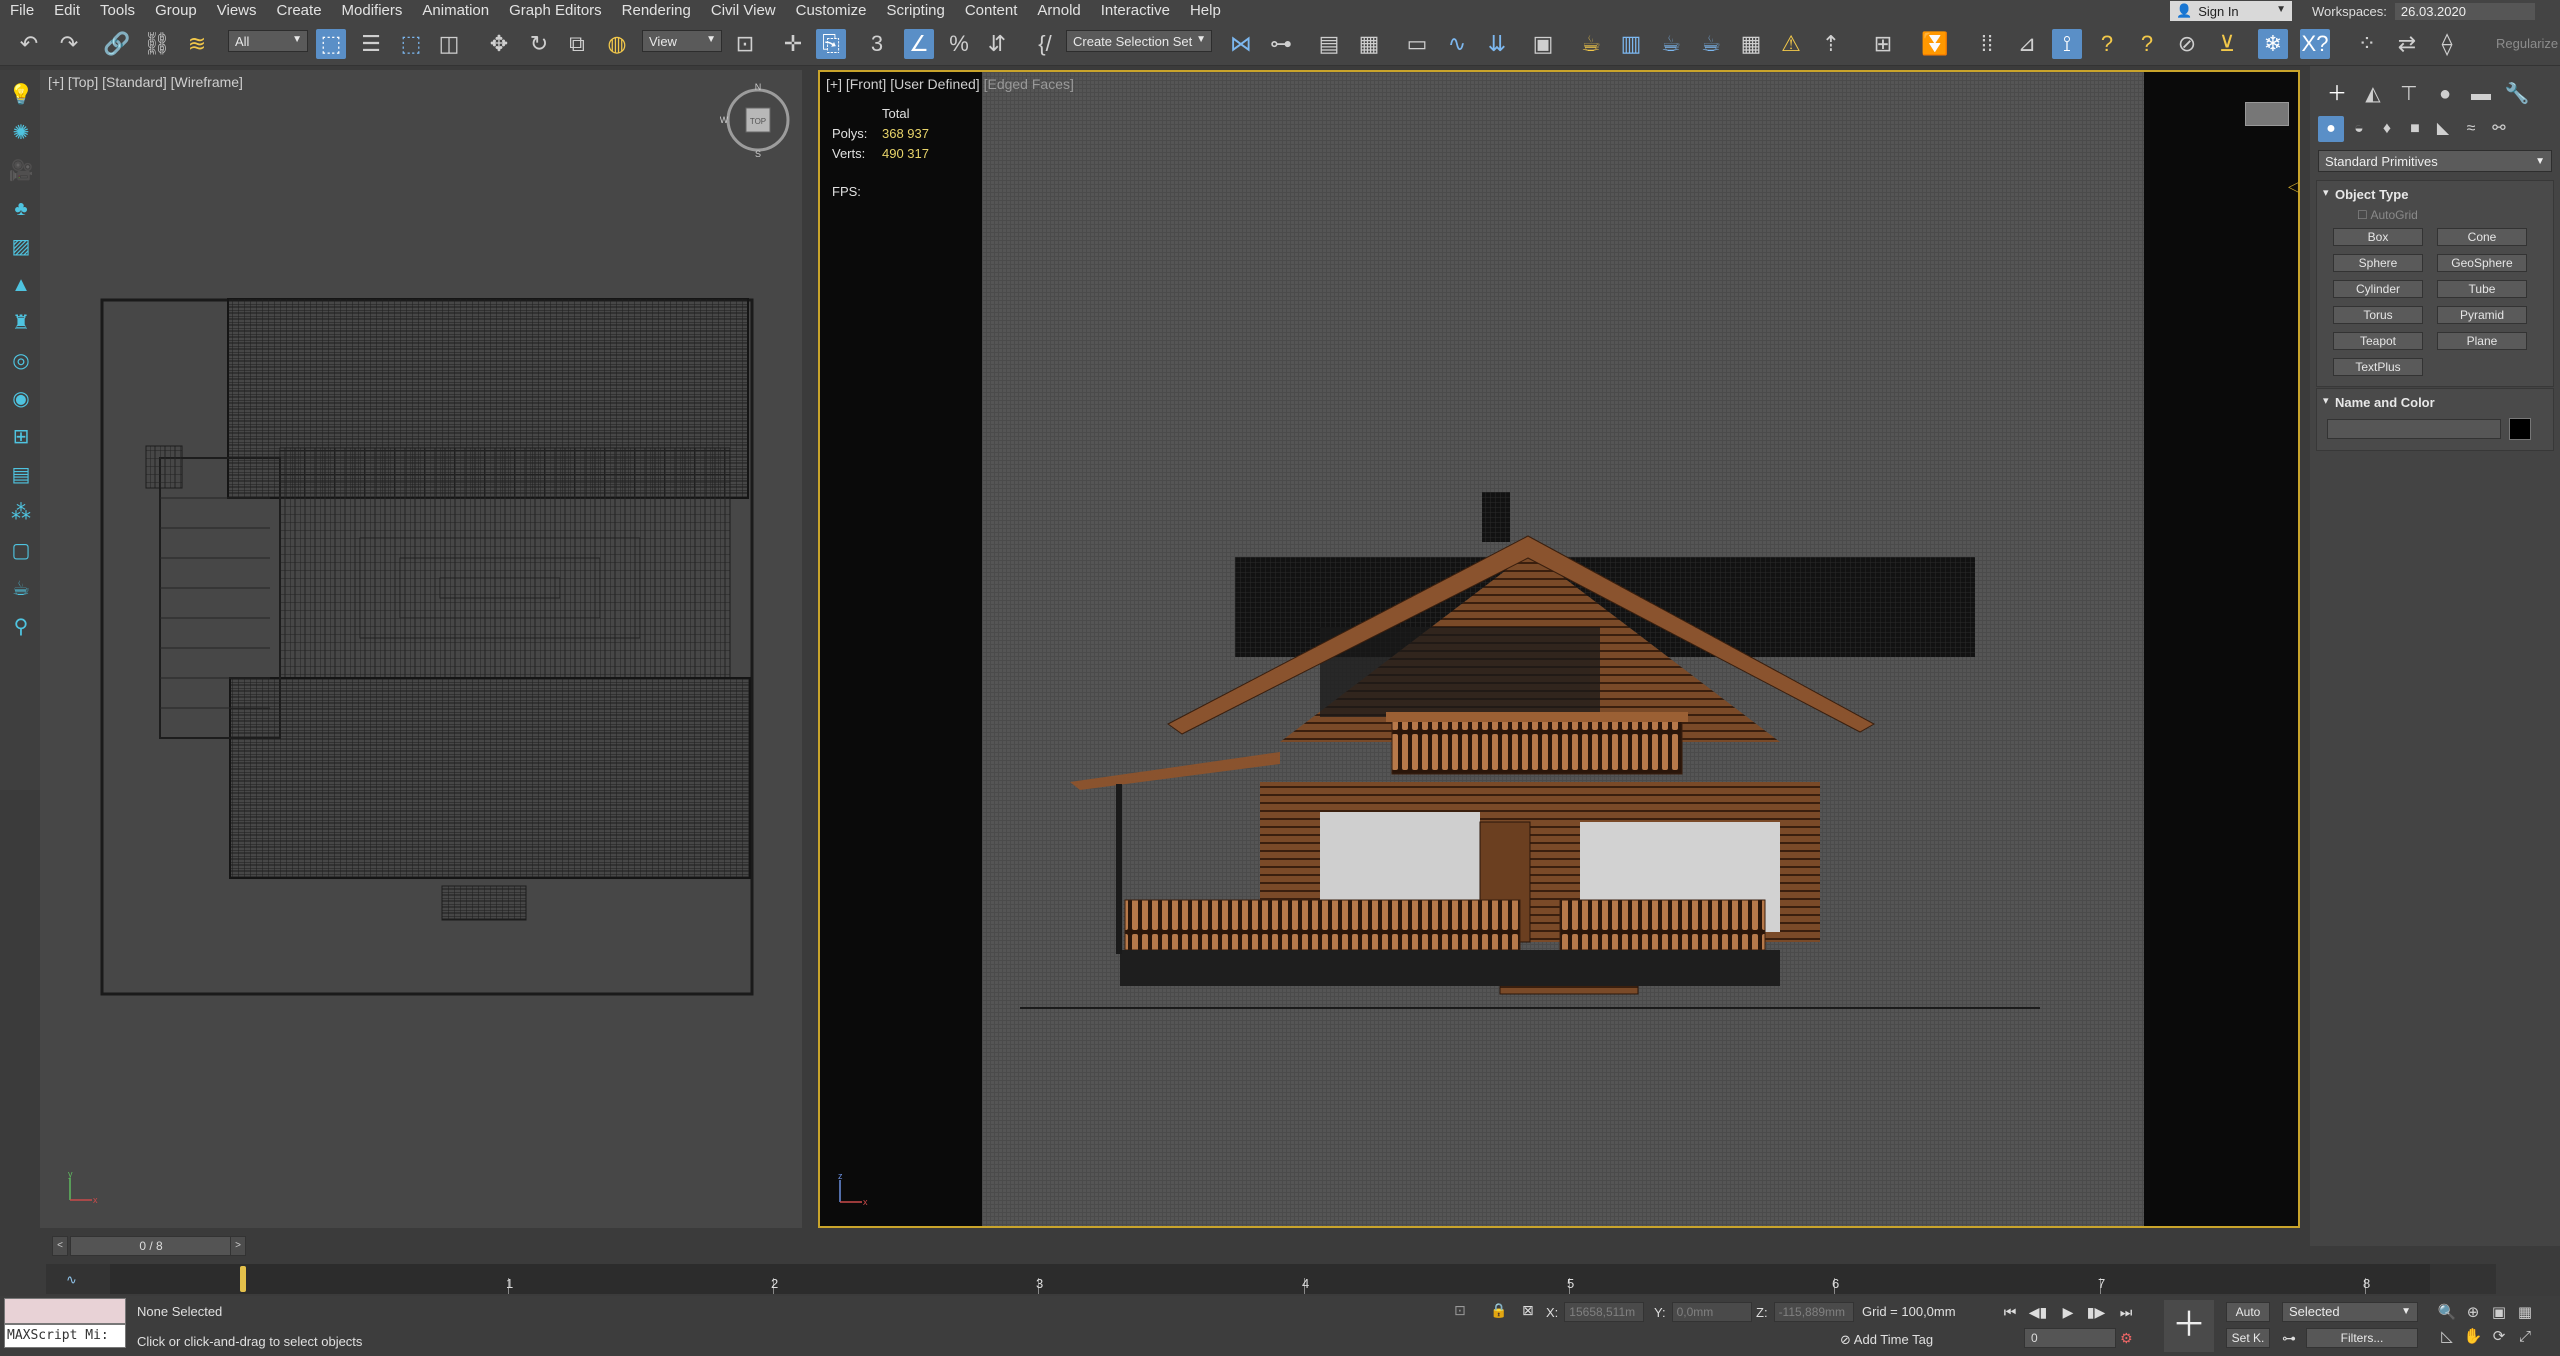  I want to click on lights-icon: ♦, so click(2387, 129).